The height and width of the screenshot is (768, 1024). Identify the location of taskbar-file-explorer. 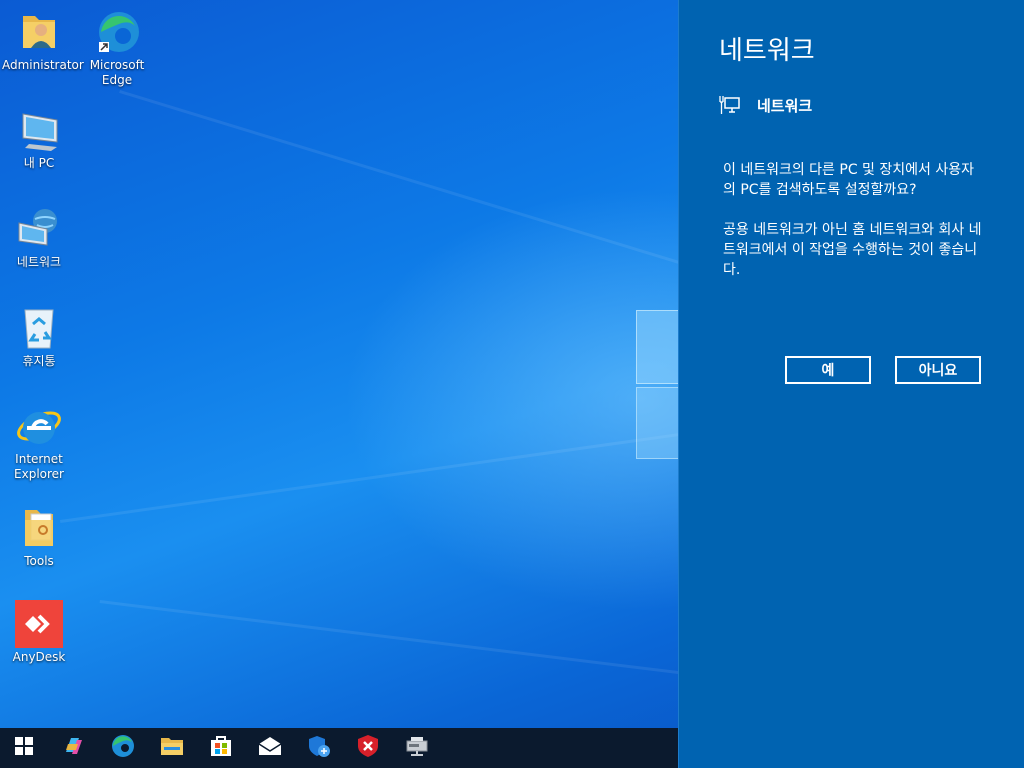
(172, 748).